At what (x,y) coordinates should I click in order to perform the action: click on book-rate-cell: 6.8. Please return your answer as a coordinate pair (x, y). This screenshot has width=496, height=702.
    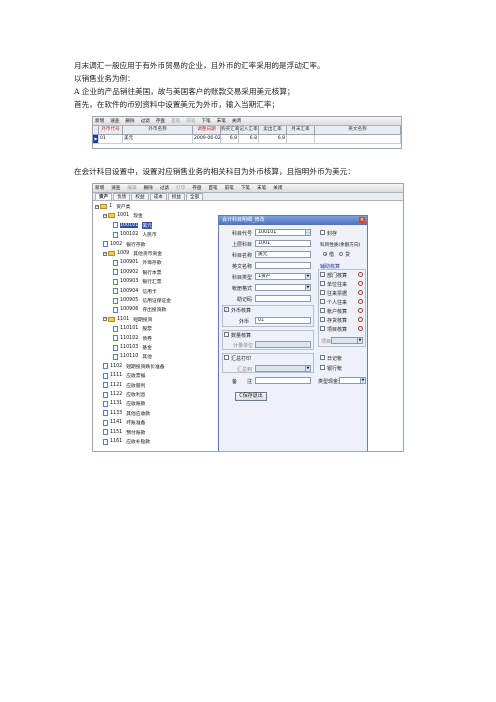
    Looking at the image, I should click on (249, 139).